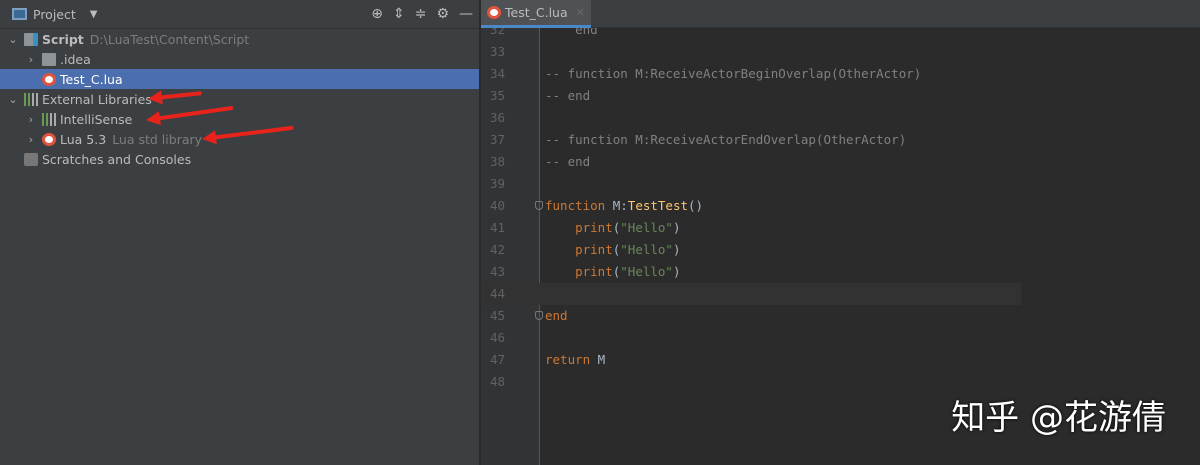 The image size is (1200, 465). Describe the element at coordinates (536, 14) in the screenshot. I see `tab-test-c-lua: Test_C.lua ✕` at that location.